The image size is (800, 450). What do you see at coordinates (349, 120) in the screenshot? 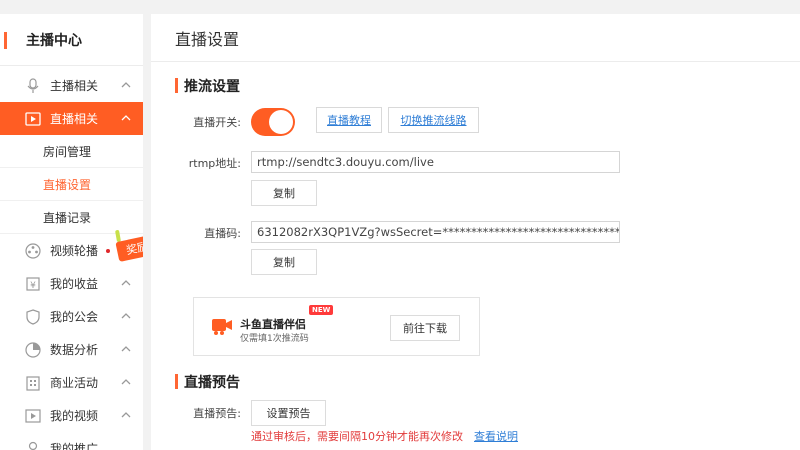
I see `tutorial-link: 直播教程` at bounding box center [349, 120].